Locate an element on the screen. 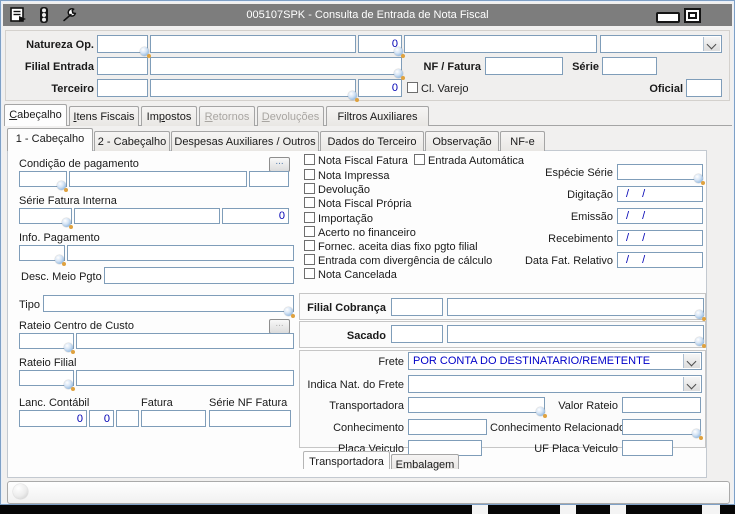 The height and width of the screenshot is (514, 735). especie-serie-input is located at coordinates (660, 172).